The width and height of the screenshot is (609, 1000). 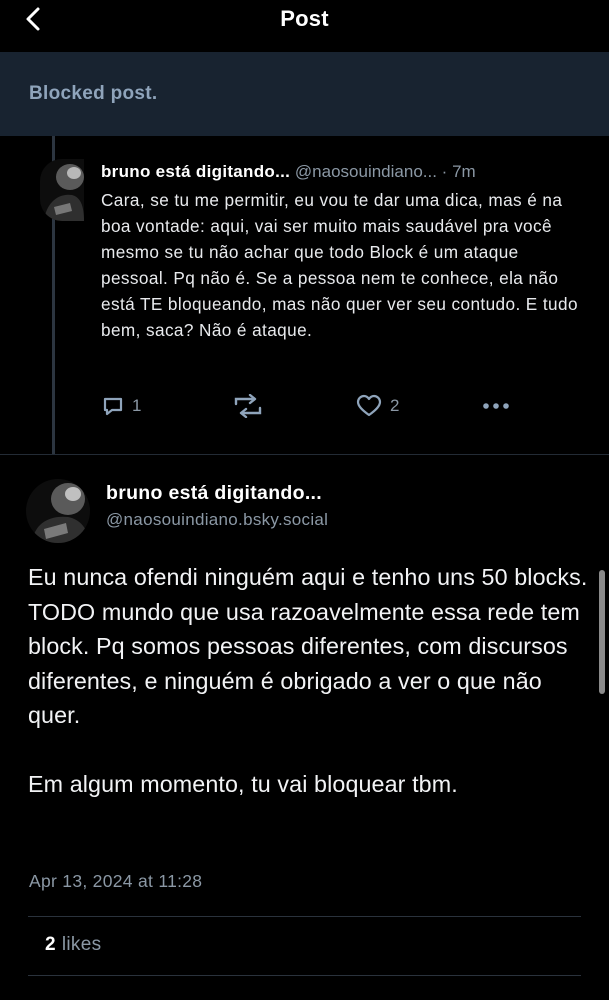 What do you see at coordinates (304, 94) in the screenshot?
I see `blocked-post-banner: Blocked post.` at bounding box center [304, 94].